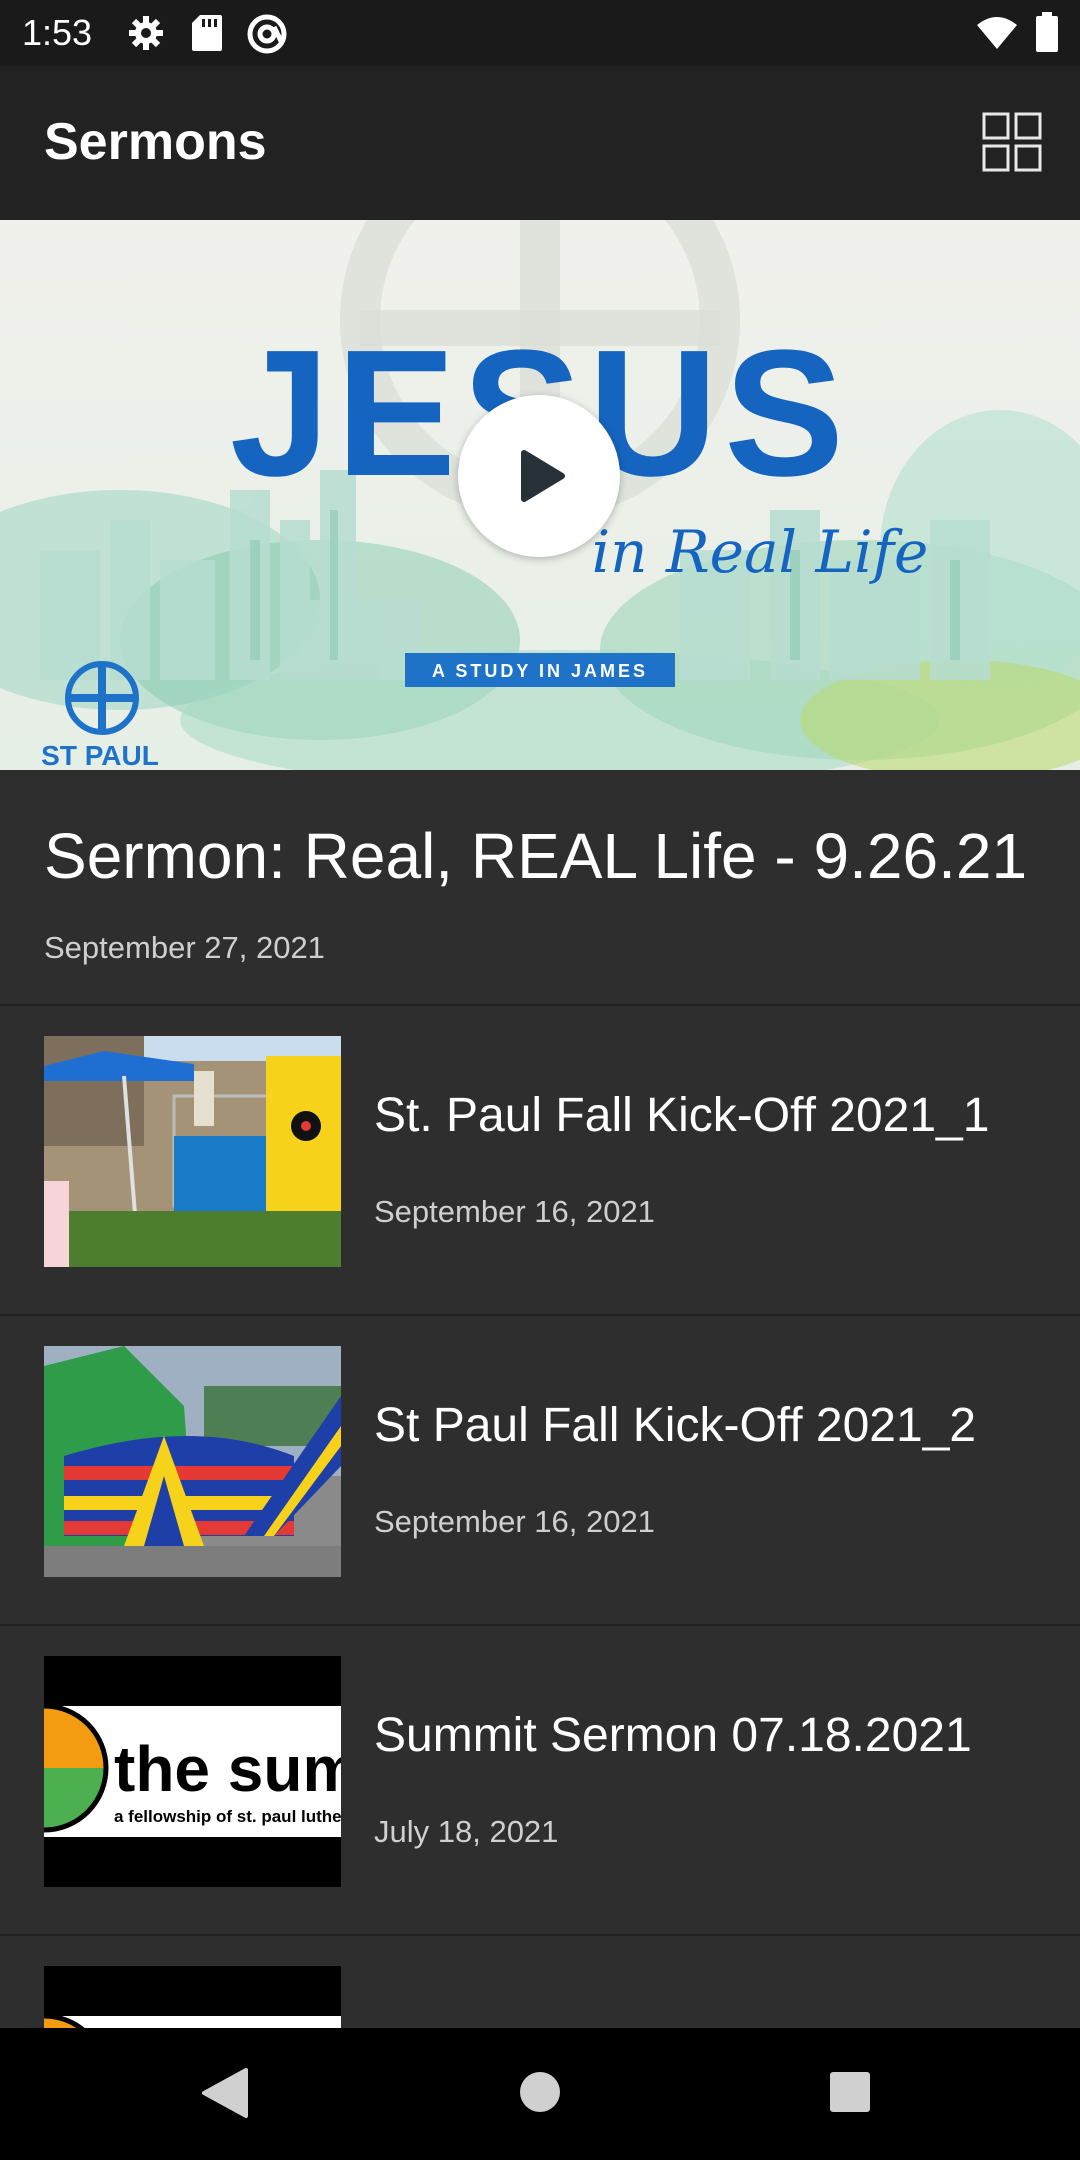 The height and width of the screenshot is (2160, 1080). I want to click on artwork-logo: ST PAUL, so click(100, 755).